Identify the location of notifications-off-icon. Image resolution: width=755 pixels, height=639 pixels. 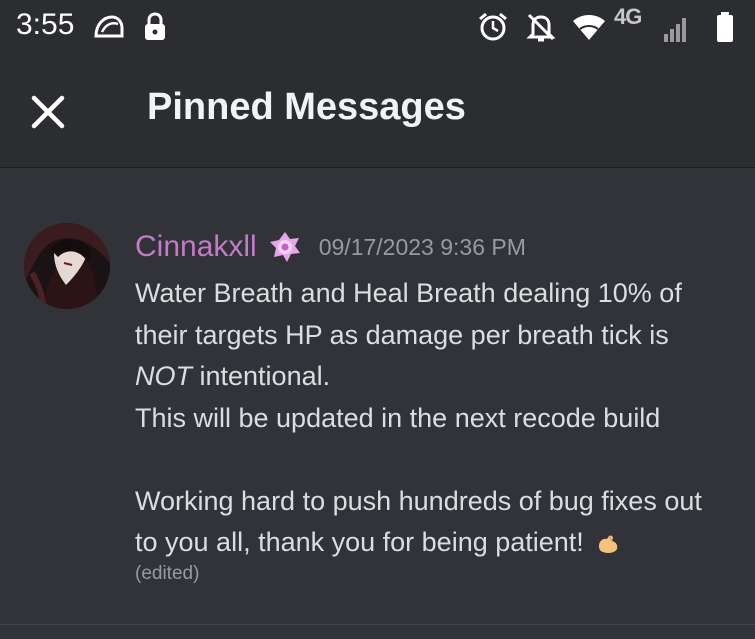
(541, 27).